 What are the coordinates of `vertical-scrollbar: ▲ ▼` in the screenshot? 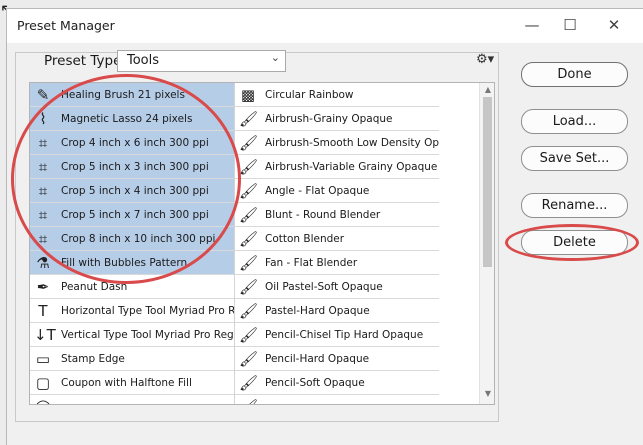 It's located at (486, 243).